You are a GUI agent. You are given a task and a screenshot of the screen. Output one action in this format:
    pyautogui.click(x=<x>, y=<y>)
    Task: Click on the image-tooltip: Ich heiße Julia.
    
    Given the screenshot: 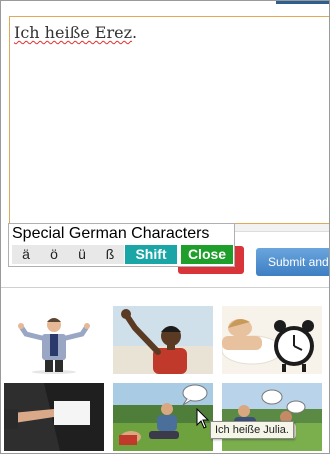 What is the action you would take?
    pyautogui.click(x=252, y=430)
    